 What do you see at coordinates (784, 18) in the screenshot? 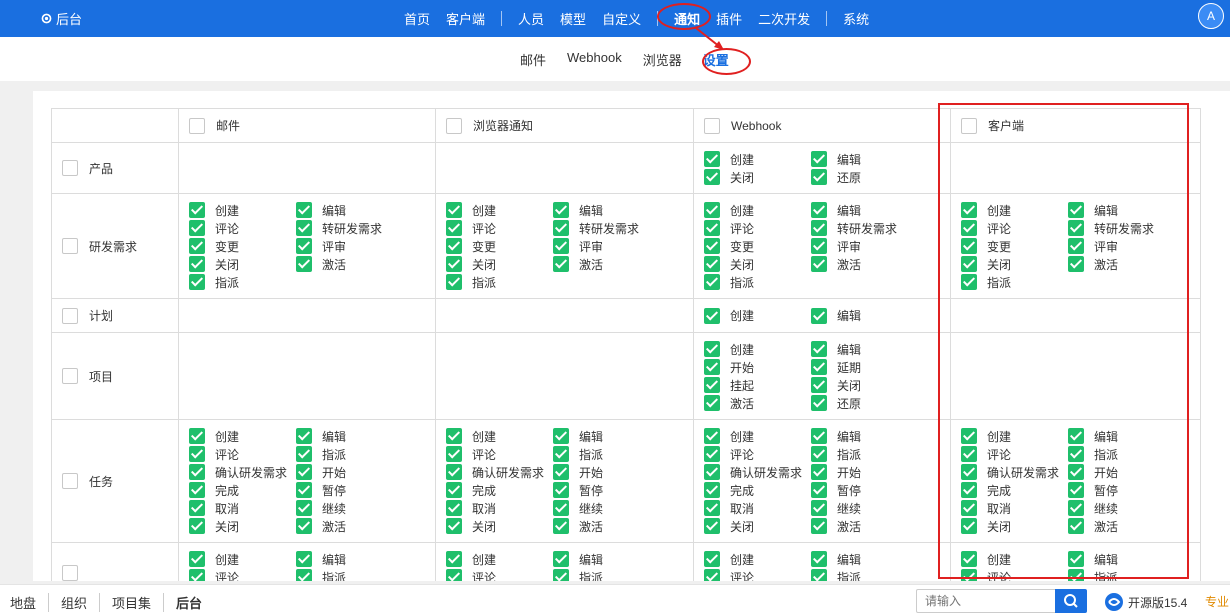
I see `nav-secondary-dev: 二次开发` at bounding box center [784, 18].